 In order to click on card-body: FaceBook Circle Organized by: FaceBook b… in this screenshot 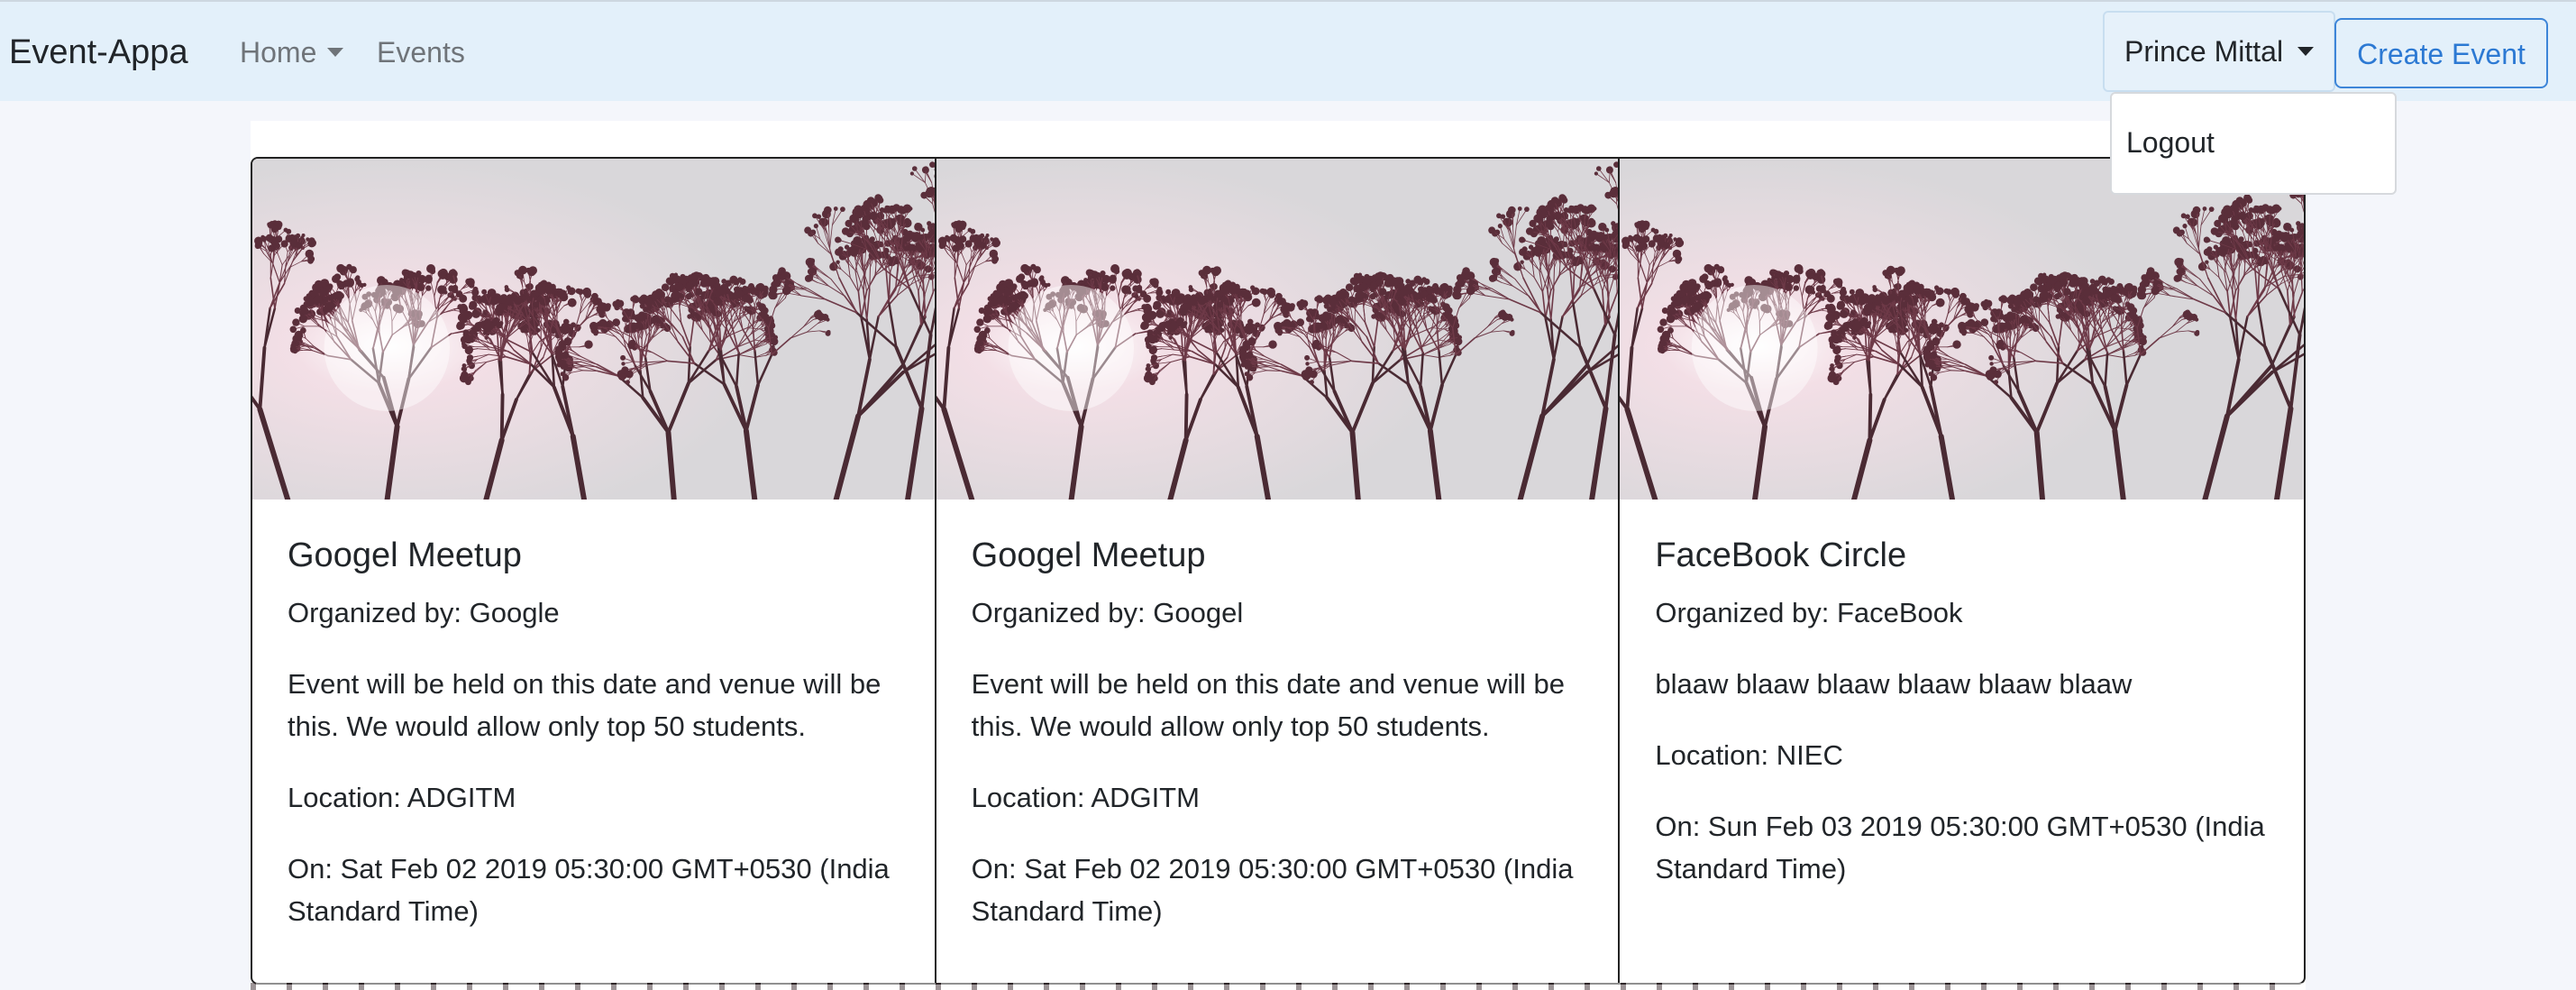, I will do `click(1962, 695)`.